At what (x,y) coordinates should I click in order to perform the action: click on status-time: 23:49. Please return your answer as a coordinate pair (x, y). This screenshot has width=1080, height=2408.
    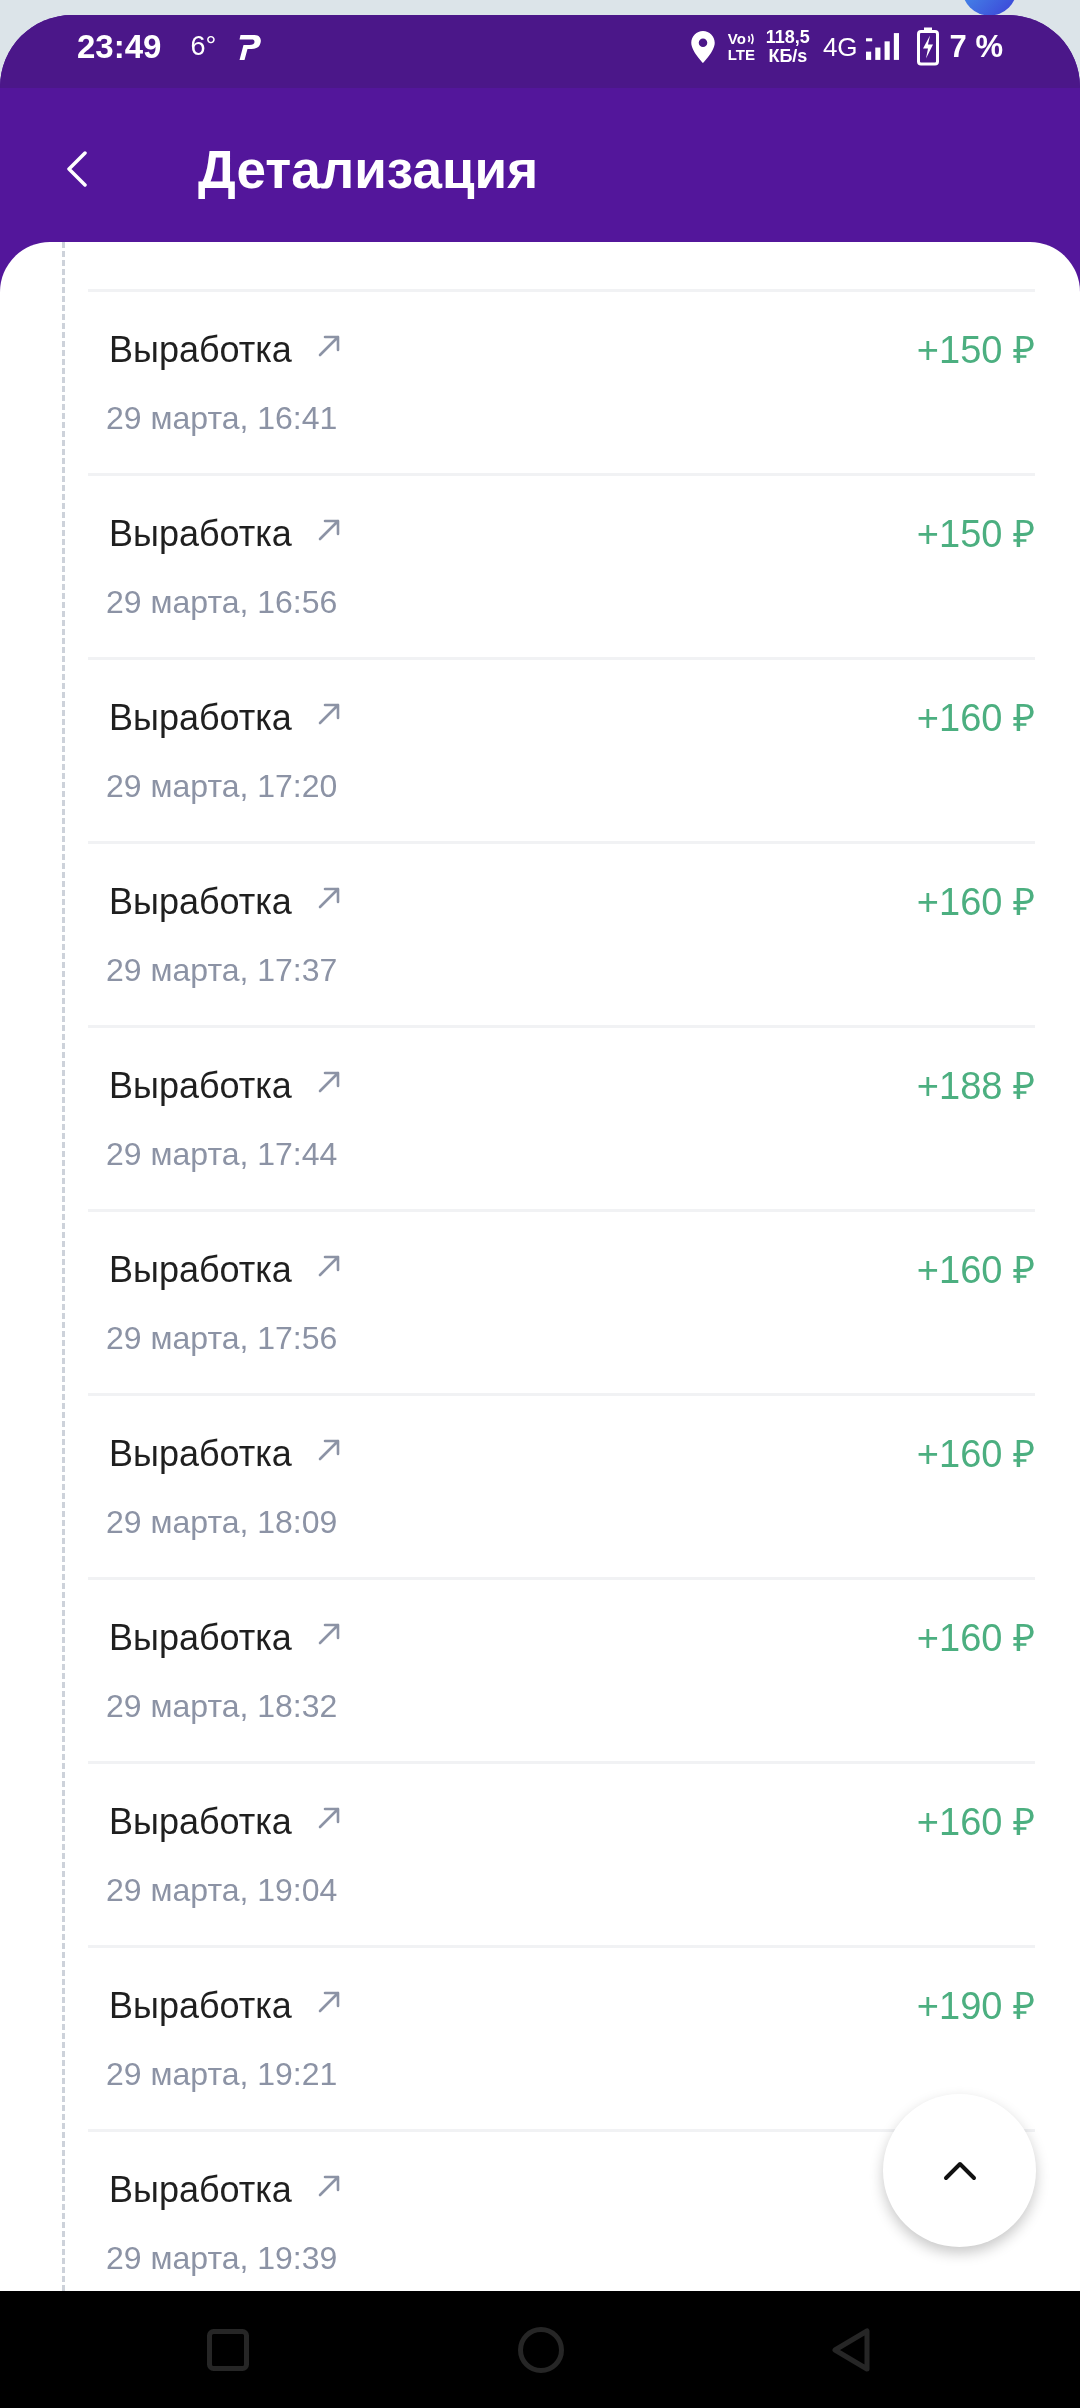
    Looking at the image, I should click on (119, 46).